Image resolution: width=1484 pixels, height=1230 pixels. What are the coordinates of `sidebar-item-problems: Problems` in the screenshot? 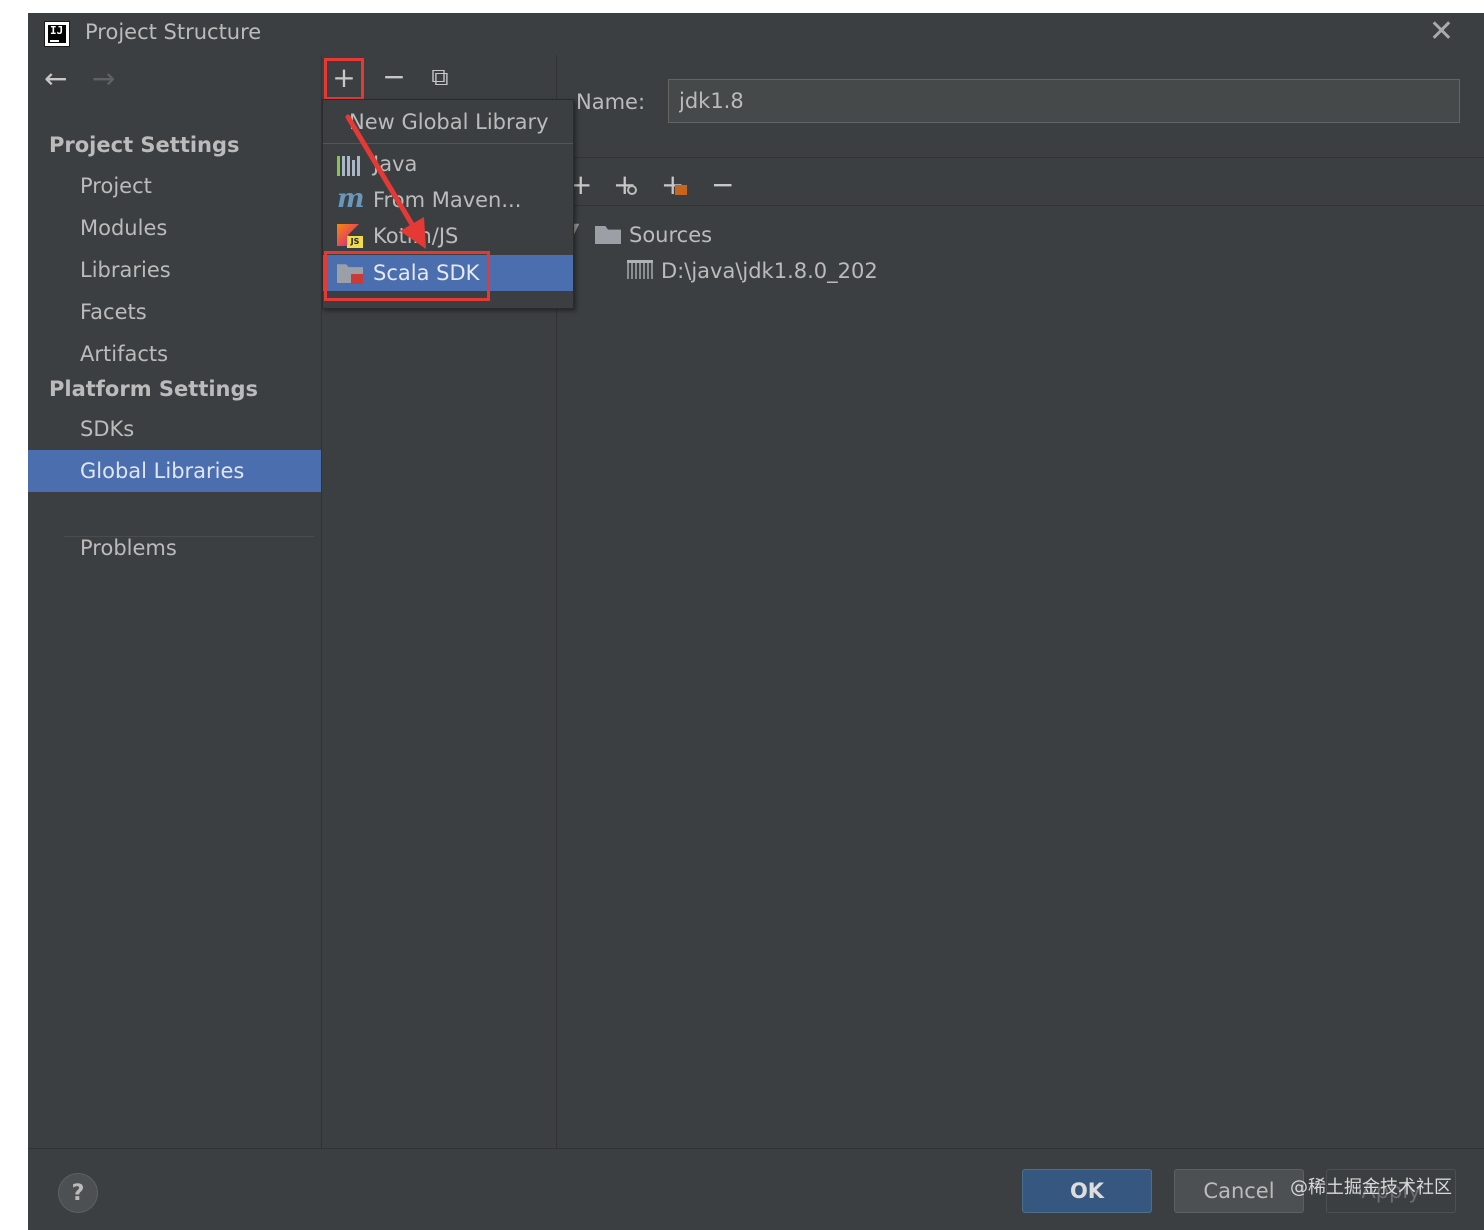 It's located at (174, 548).